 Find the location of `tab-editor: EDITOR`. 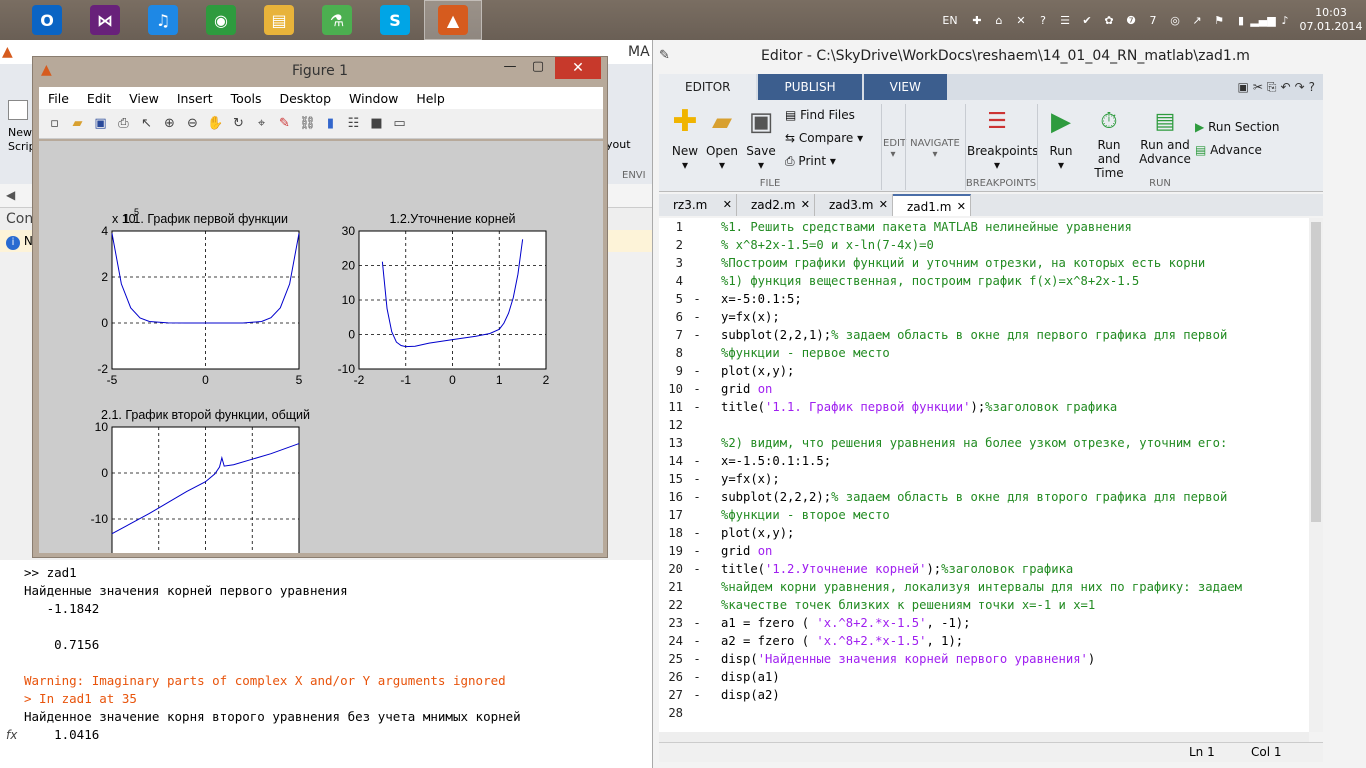

tab-editor: EDITOR is located at coordinates (708, 87).